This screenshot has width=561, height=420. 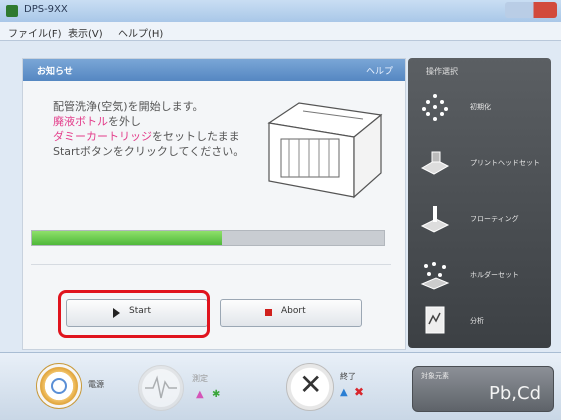 What do you see at coordinates (216, 394) in the screenshot?
I see `run-icon: ✱` at bounding box center [216, 394].